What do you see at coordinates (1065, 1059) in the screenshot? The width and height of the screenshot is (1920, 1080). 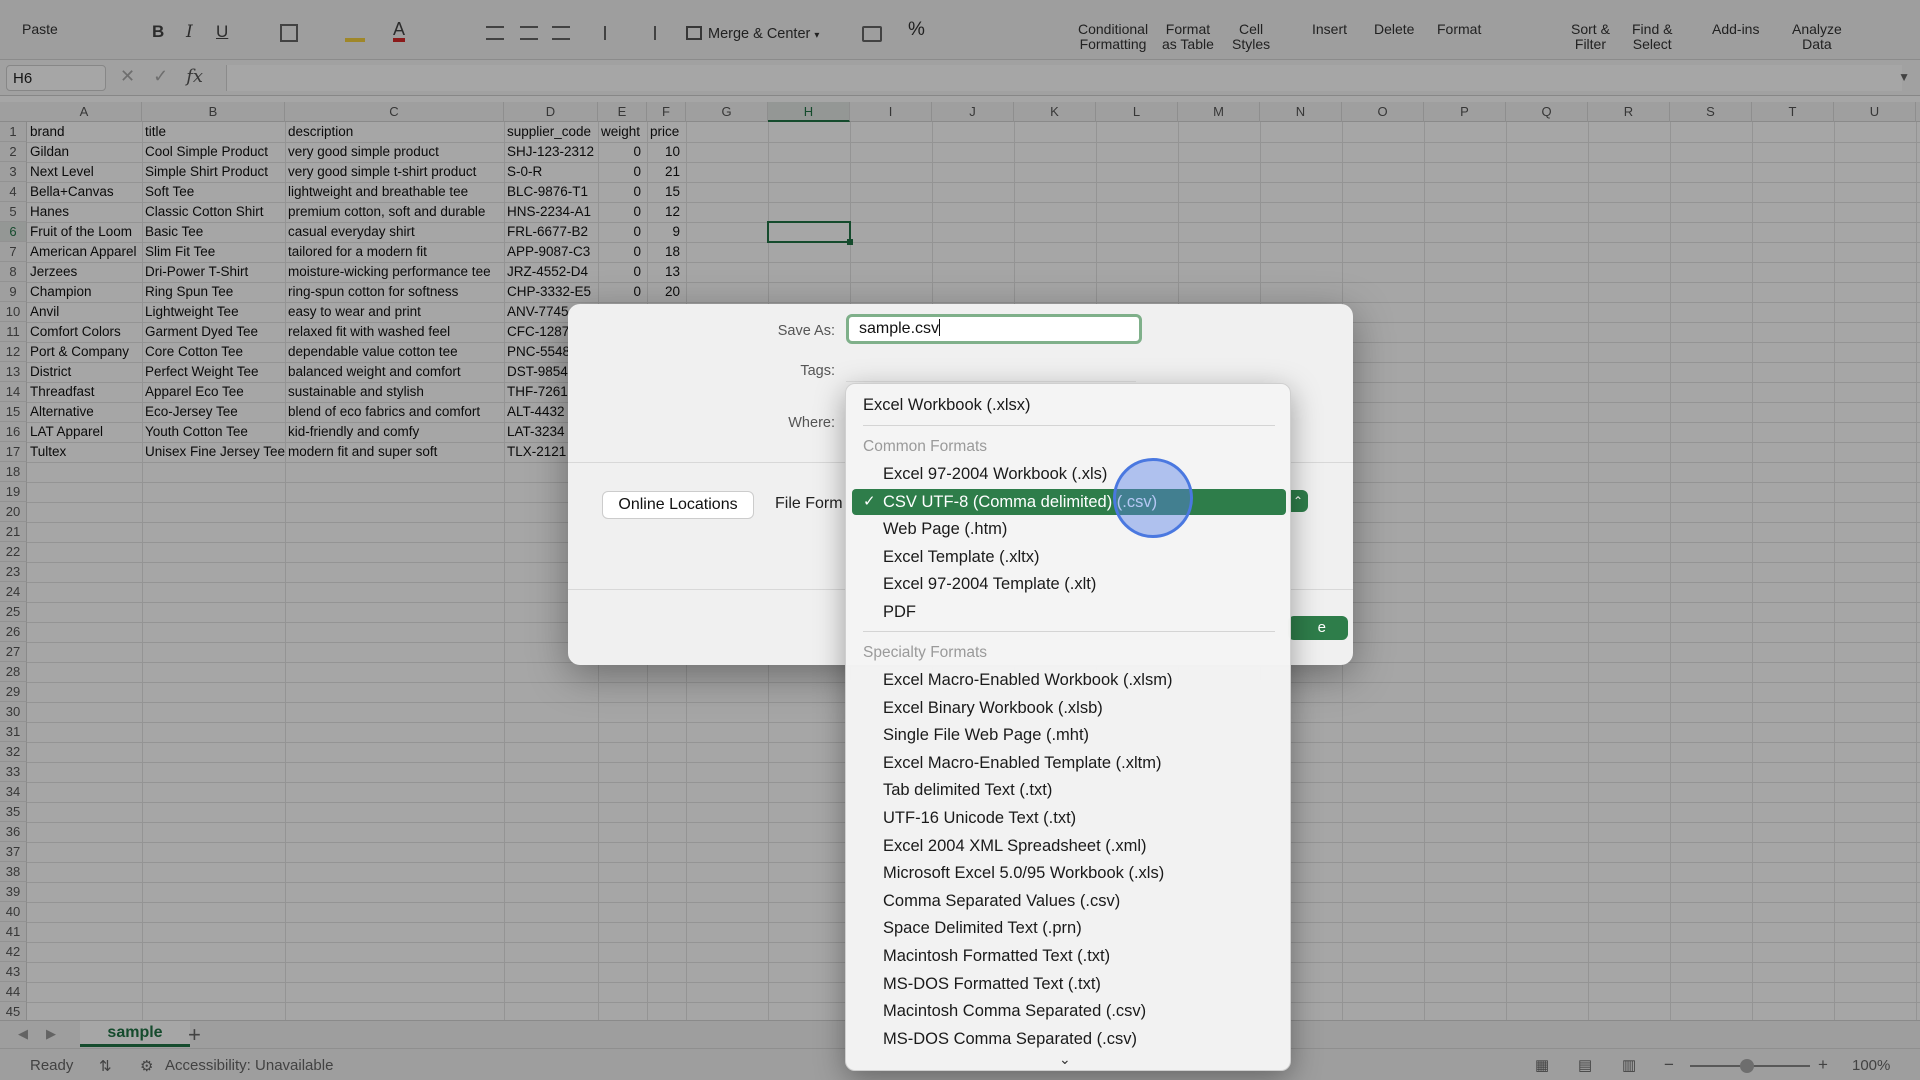 I see `scroll-down-icon: ⌄` at bounding box center [1065, 1059].